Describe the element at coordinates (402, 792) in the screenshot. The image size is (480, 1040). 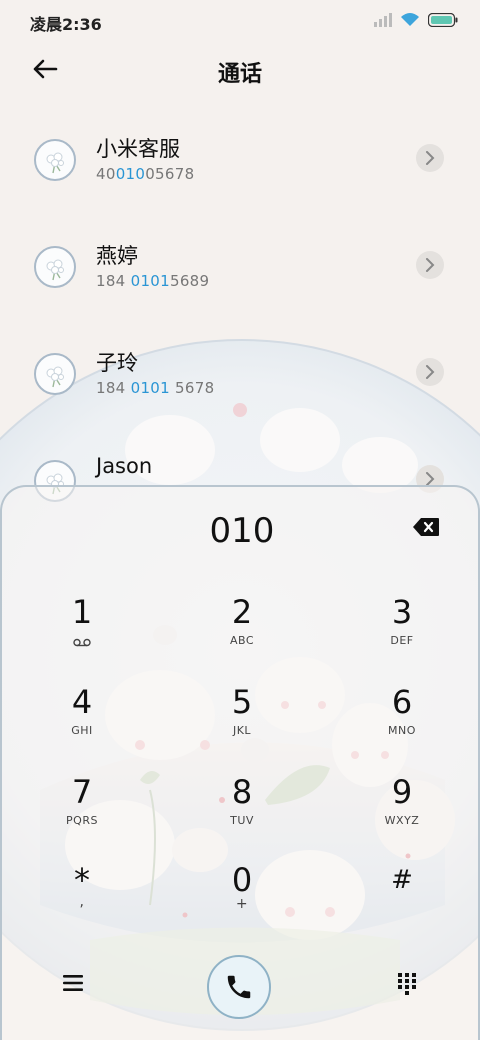
I see `key-digit: 9` at that location.